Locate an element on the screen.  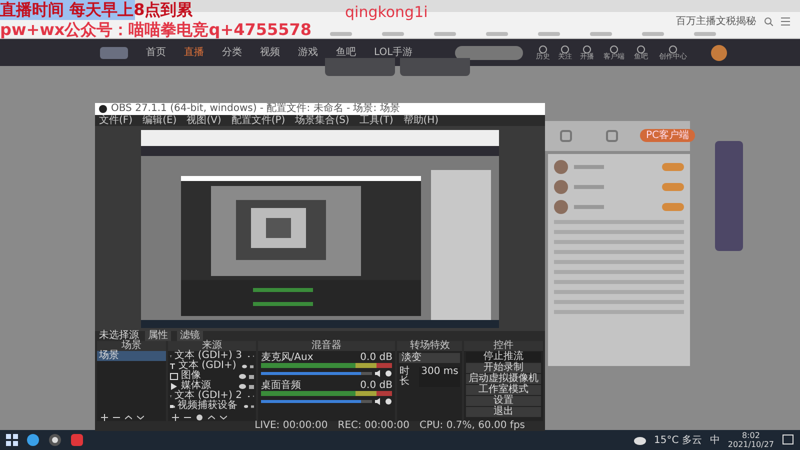
menu-item: 文件(F) is located at coordinates (116, 120).